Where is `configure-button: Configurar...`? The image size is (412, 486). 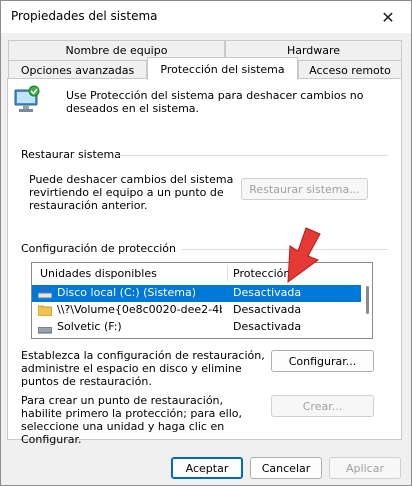
configure-button: Configurar... is located at coordinates (322, 361).